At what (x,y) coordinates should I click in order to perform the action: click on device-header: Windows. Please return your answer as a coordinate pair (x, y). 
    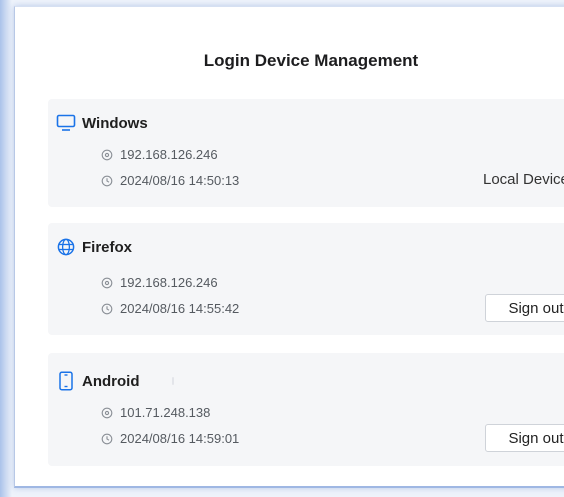
    Looking at the image, I should click on (102, 123).